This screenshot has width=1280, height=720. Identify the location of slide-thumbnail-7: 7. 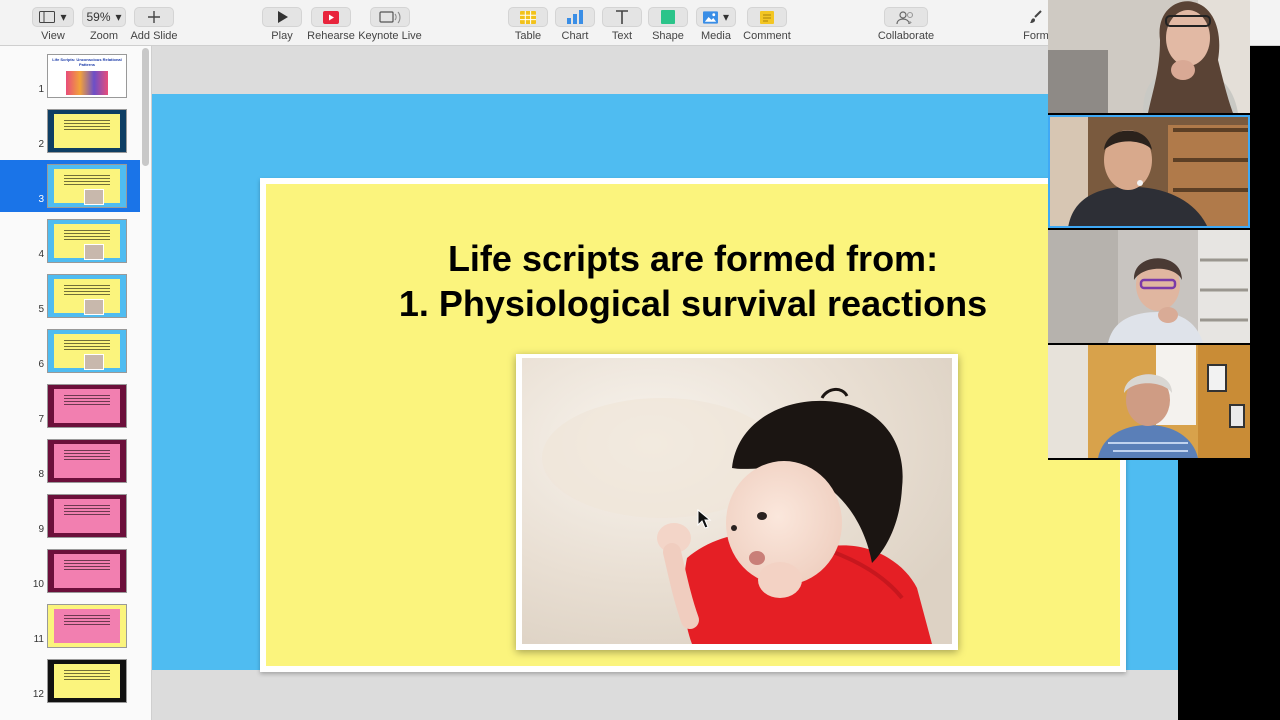
(70, 406).